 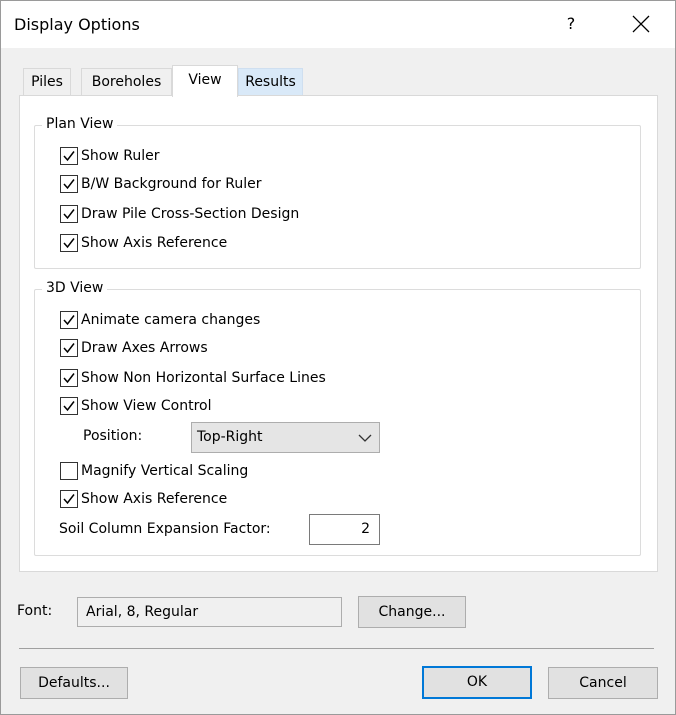 What do you see at coordinates (165, 529) in the screenshot?
I see `expansion-factor-label: Soil Column Expansion Factor:` at bounding box center [165, 529].